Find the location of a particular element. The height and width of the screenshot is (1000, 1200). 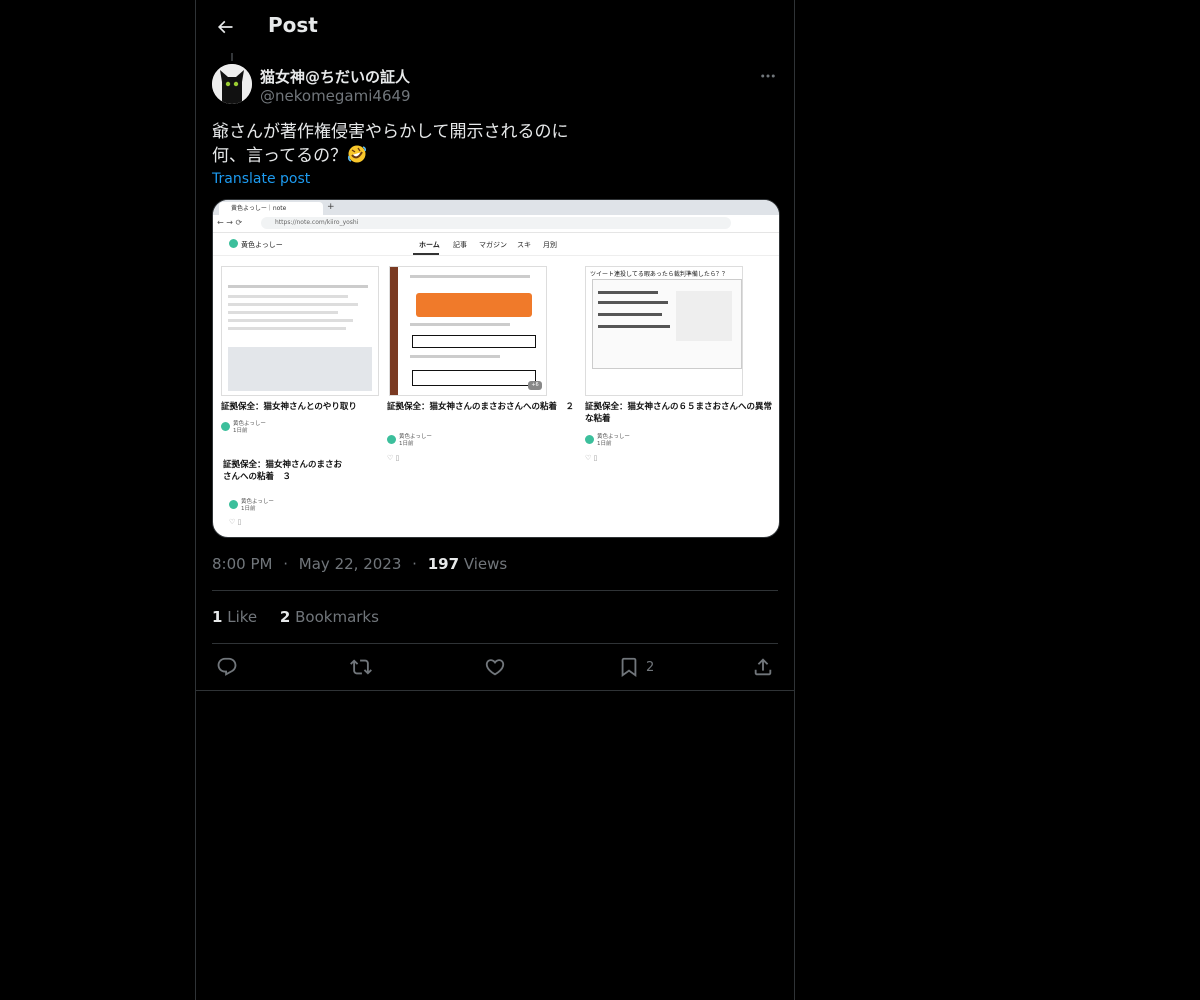

rolling-on-floor-laughing-emoji-icon is located at coordinates (357, 154).